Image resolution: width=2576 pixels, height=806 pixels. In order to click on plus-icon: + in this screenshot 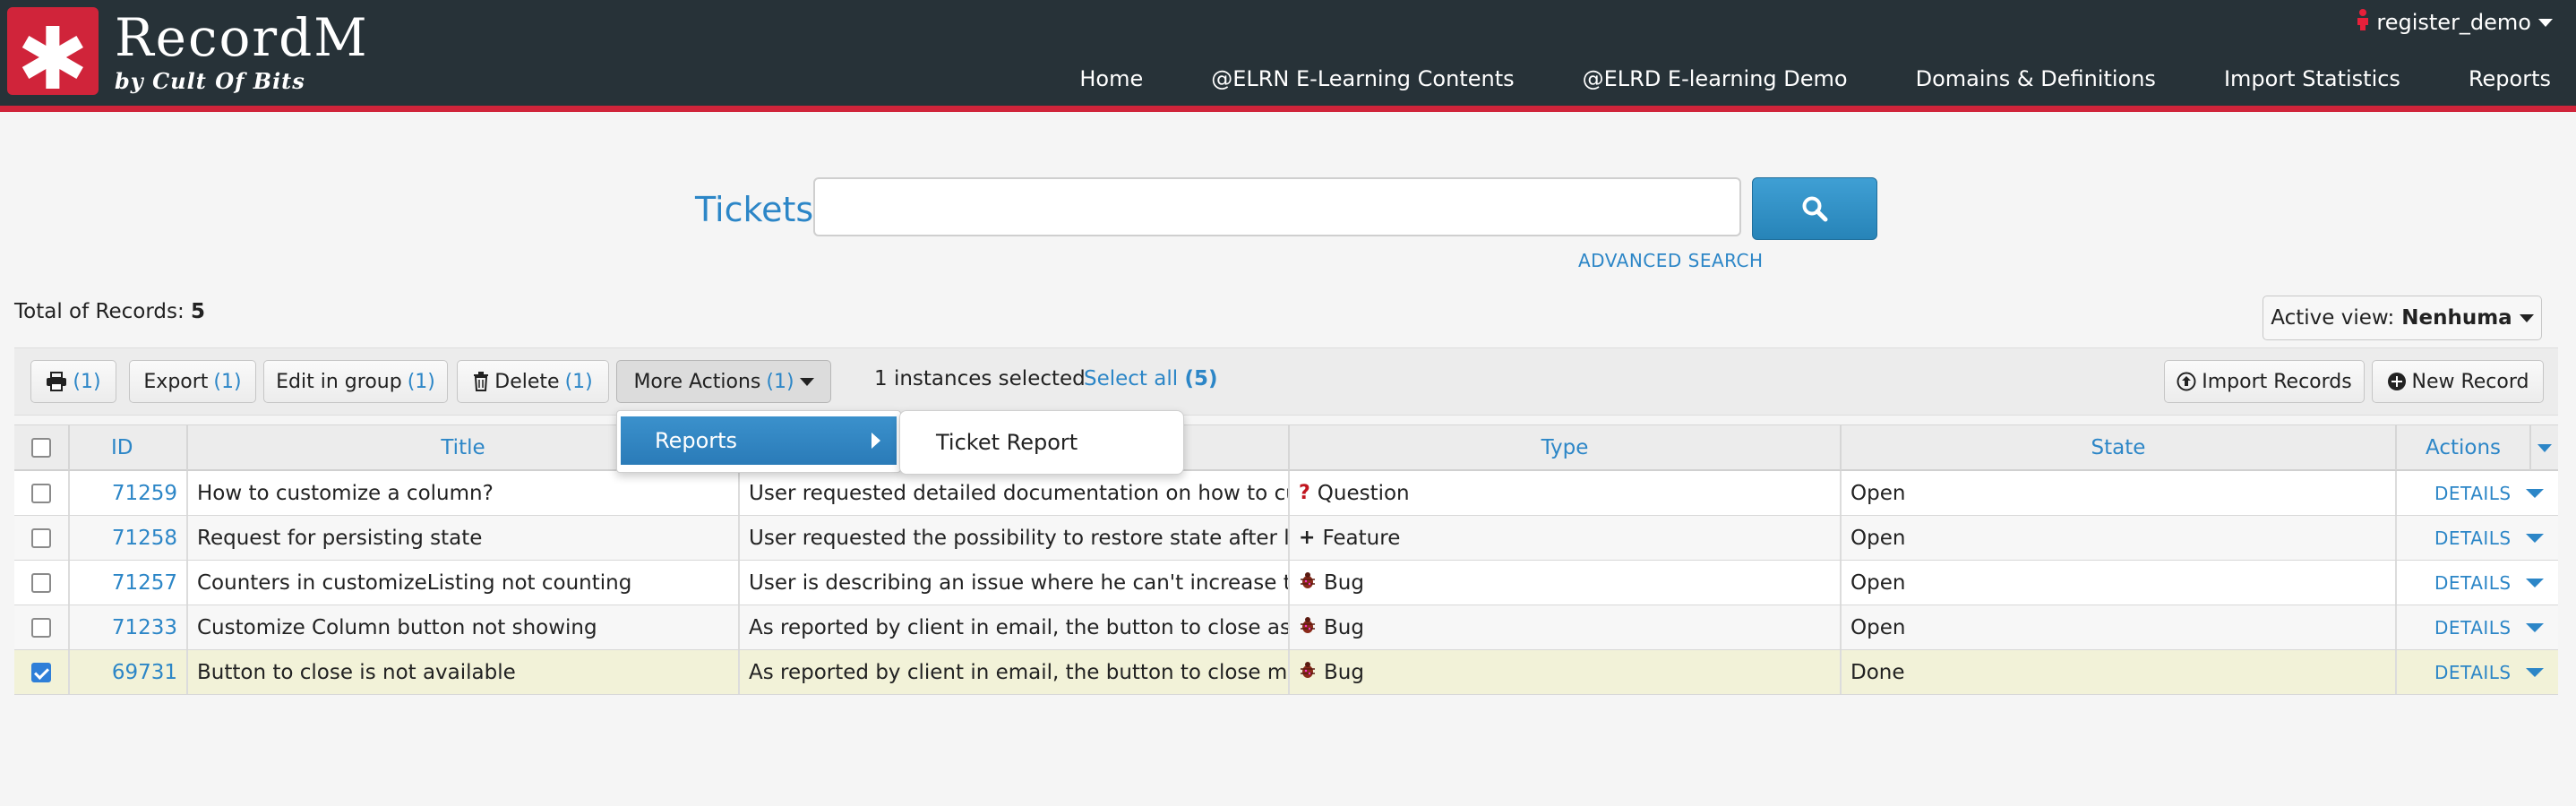, I will do `click(1307, 538)`.